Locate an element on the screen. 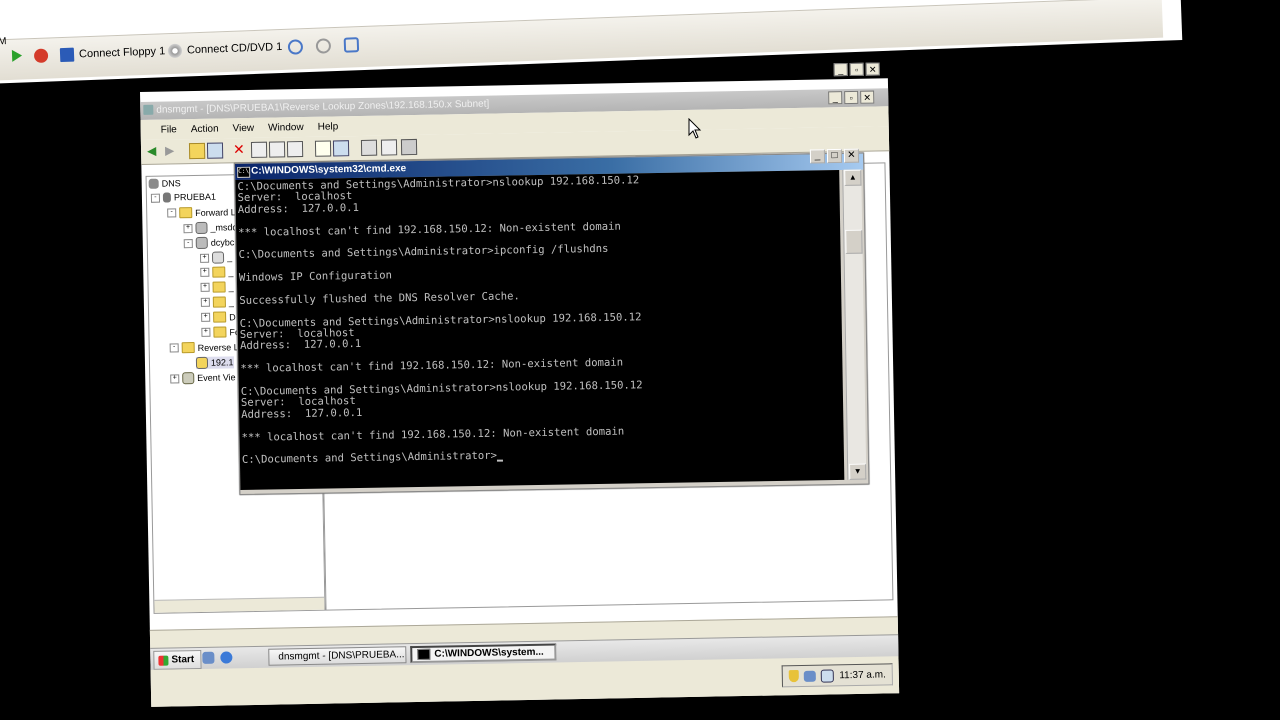  play-icon is located at coordinates (17, 55).